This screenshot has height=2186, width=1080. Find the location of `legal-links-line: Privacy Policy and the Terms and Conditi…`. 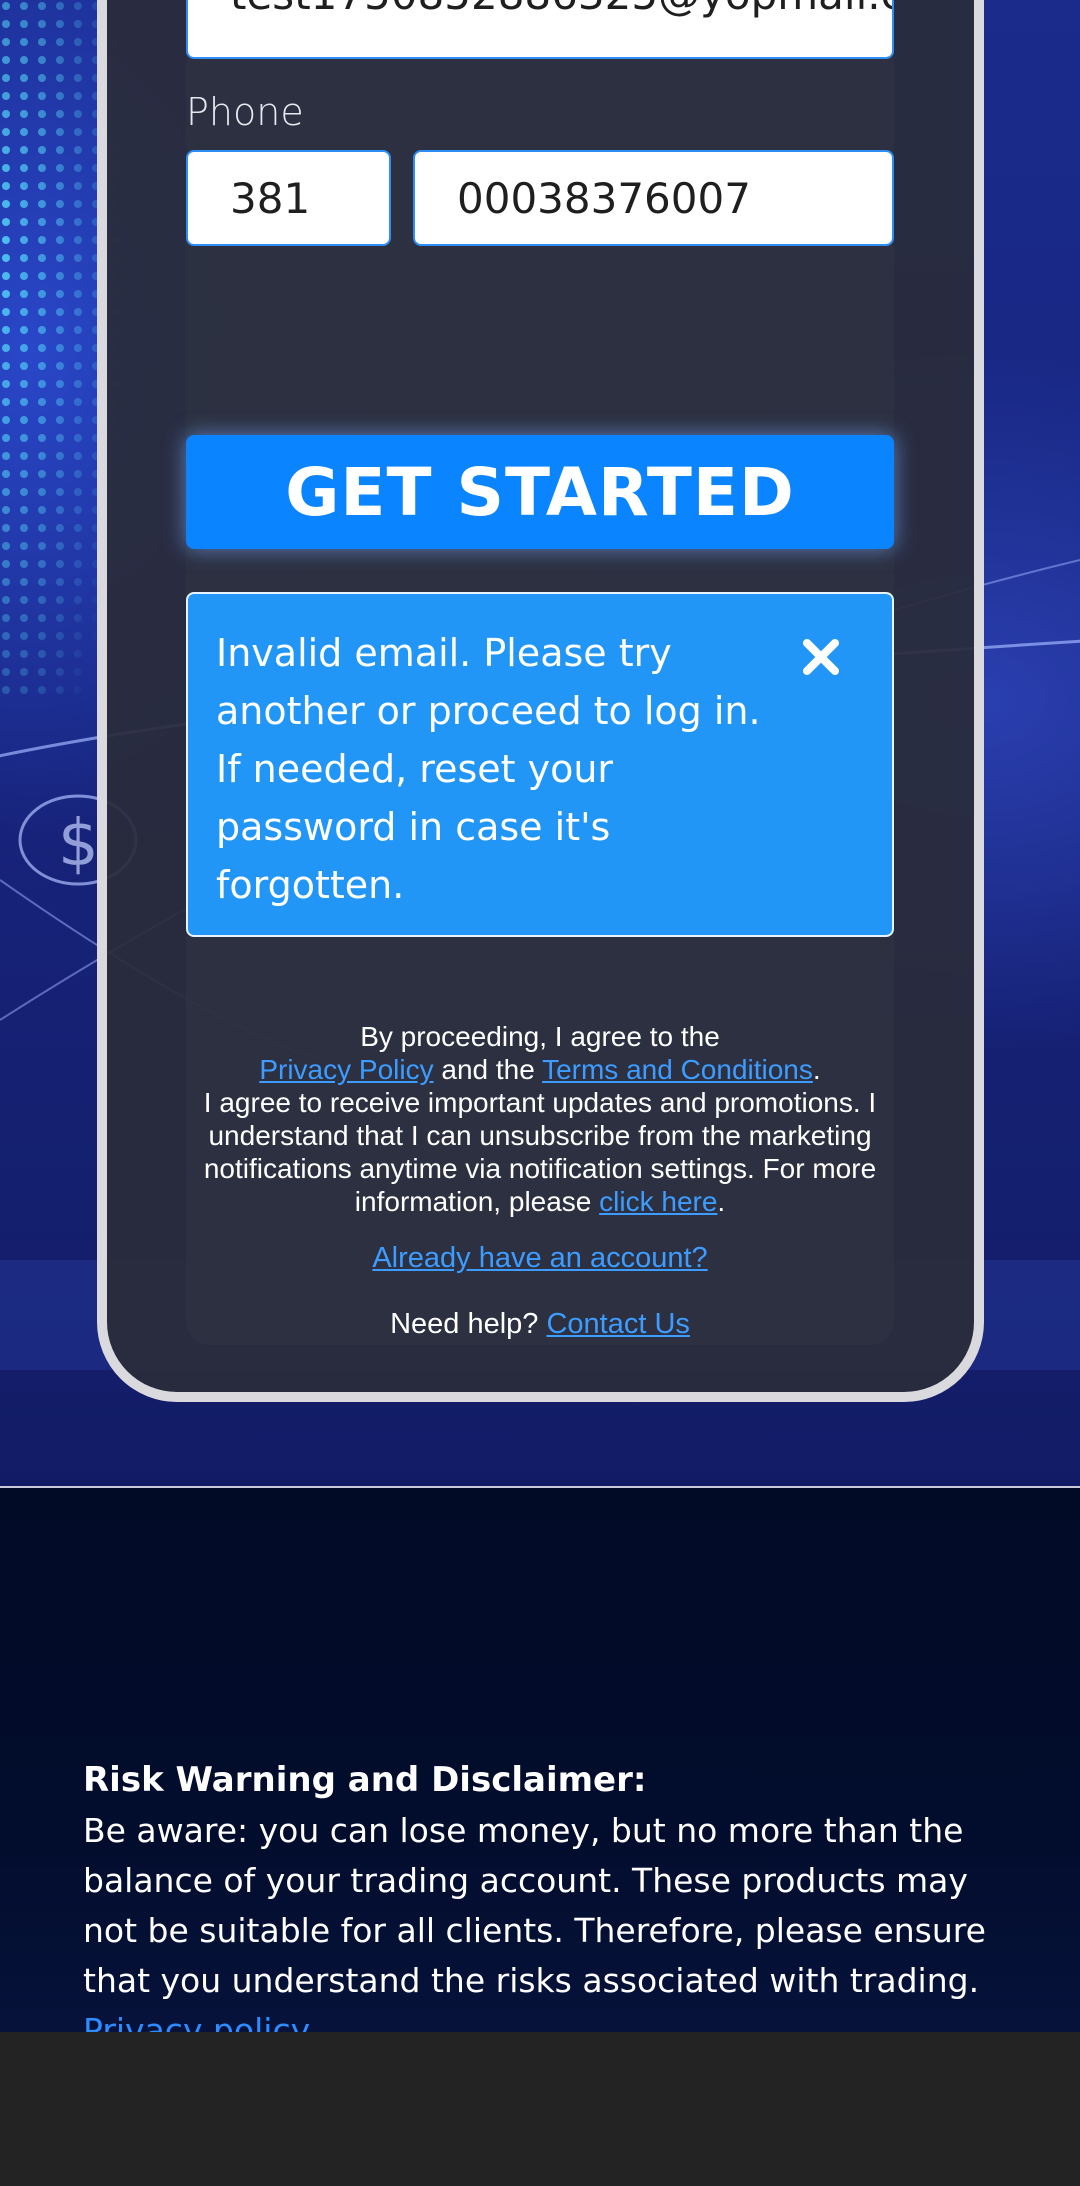

legal-links-line: Privacy Policy and the Terms and Conditi… is located at coordinates (540, 1069).